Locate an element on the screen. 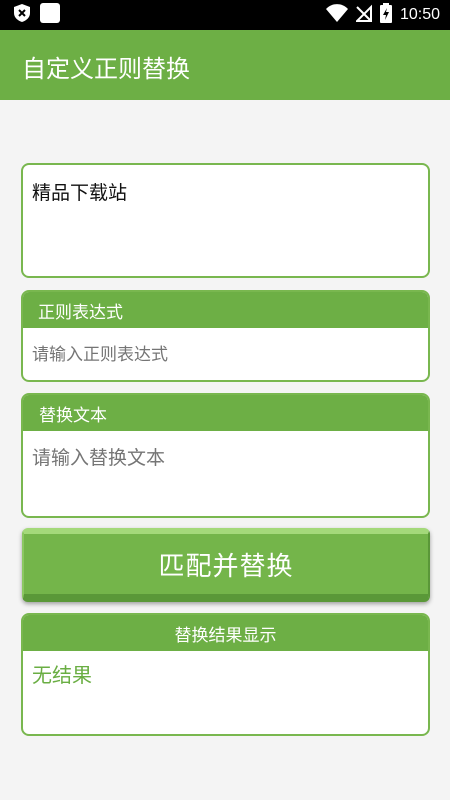 This screenshot has width=450, height=800. battery-charging-icon is located at coordinates (385, 15).